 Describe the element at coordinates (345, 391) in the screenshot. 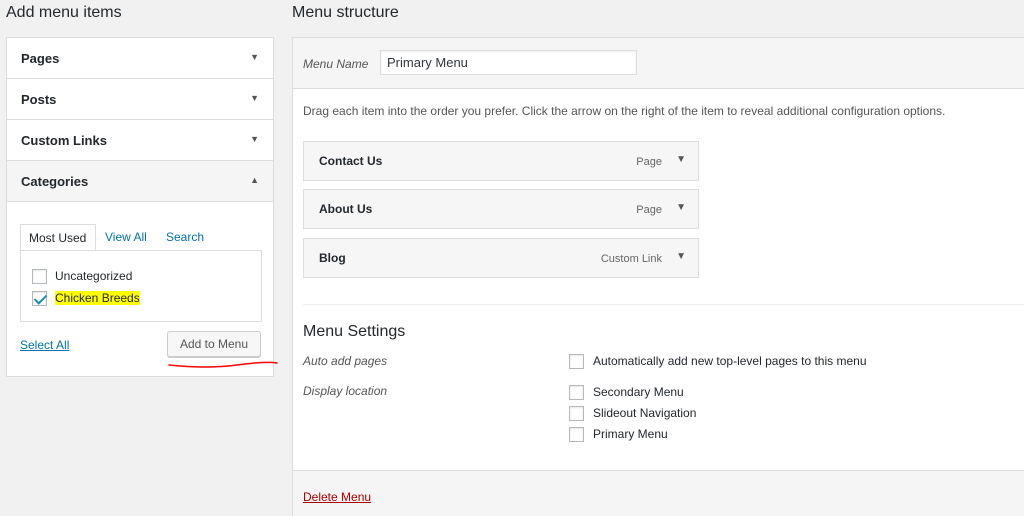

I see `display-location-label: Display location` at that location.